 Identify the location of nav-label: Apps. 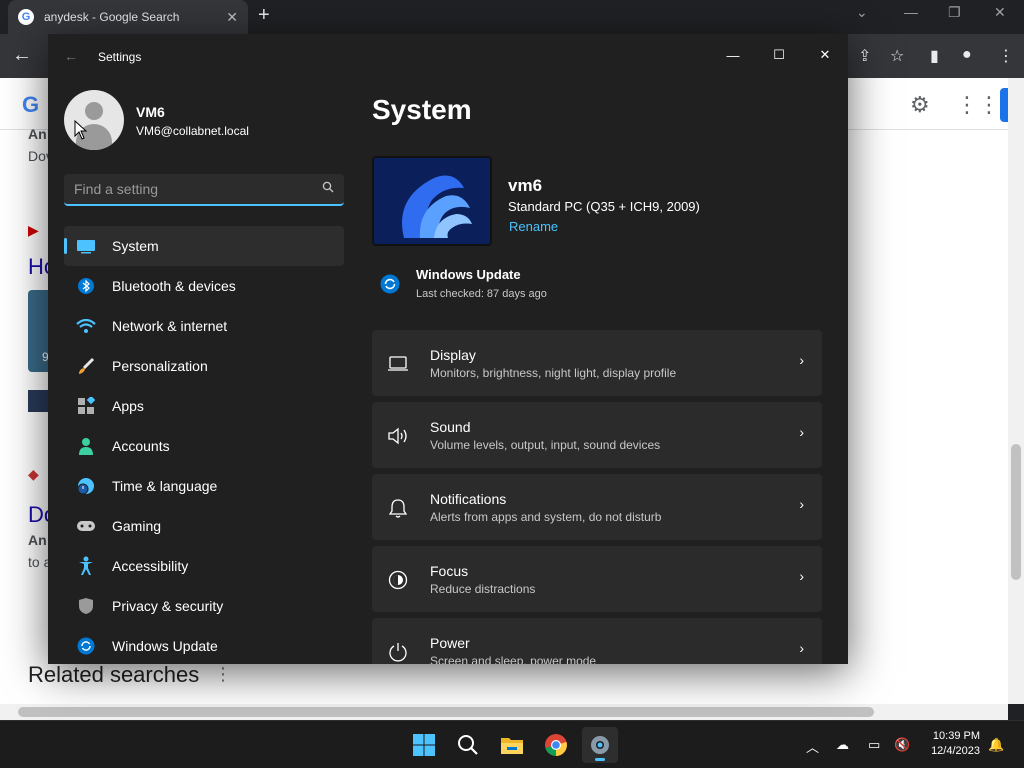
(128, 406).